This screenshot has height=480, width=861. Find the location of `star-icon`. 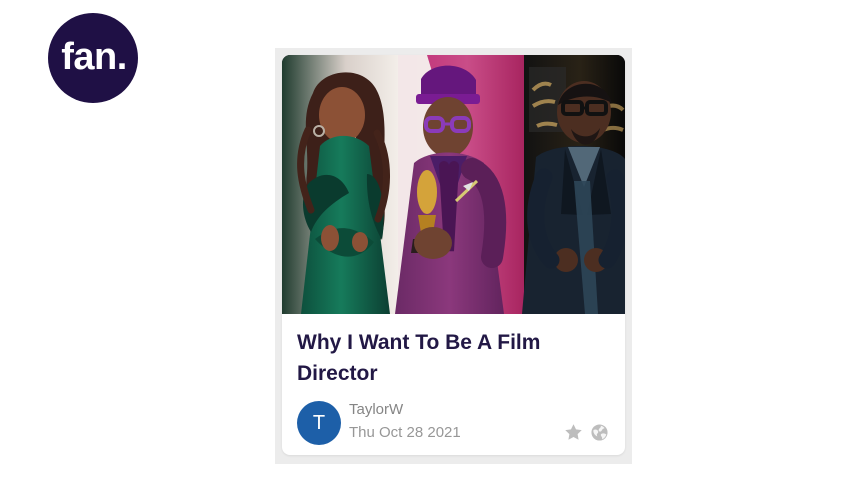

star-icon is located at coordinates (573, 432).